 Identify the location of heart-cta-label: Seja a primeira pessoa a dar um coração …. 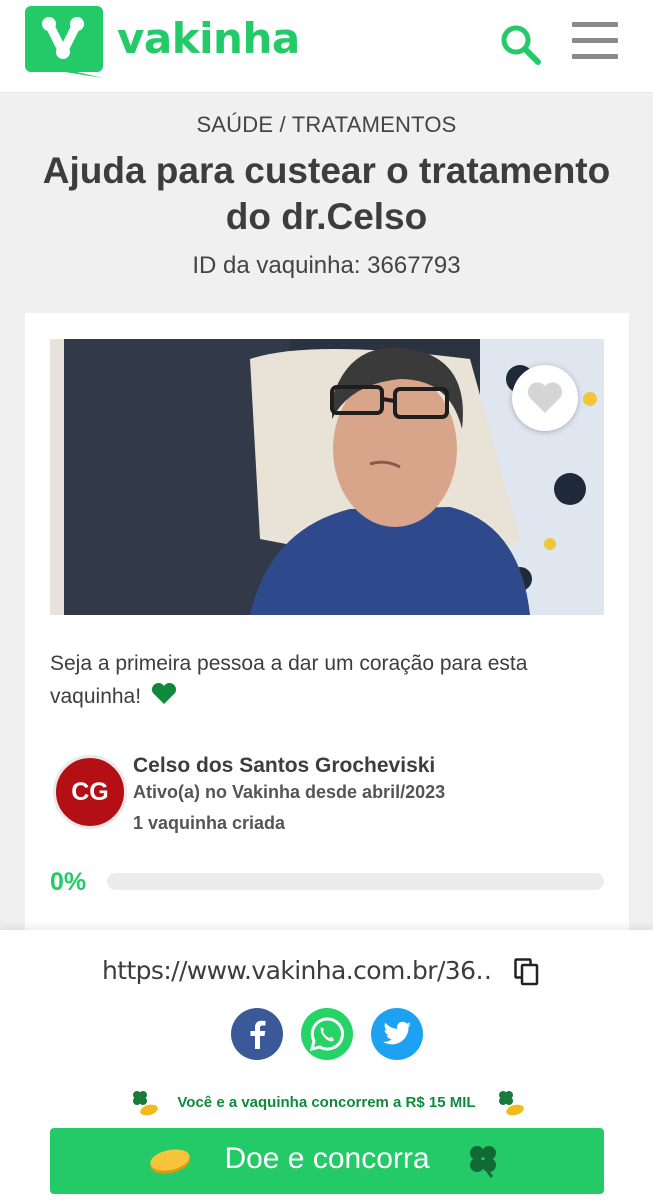
(289, 680).